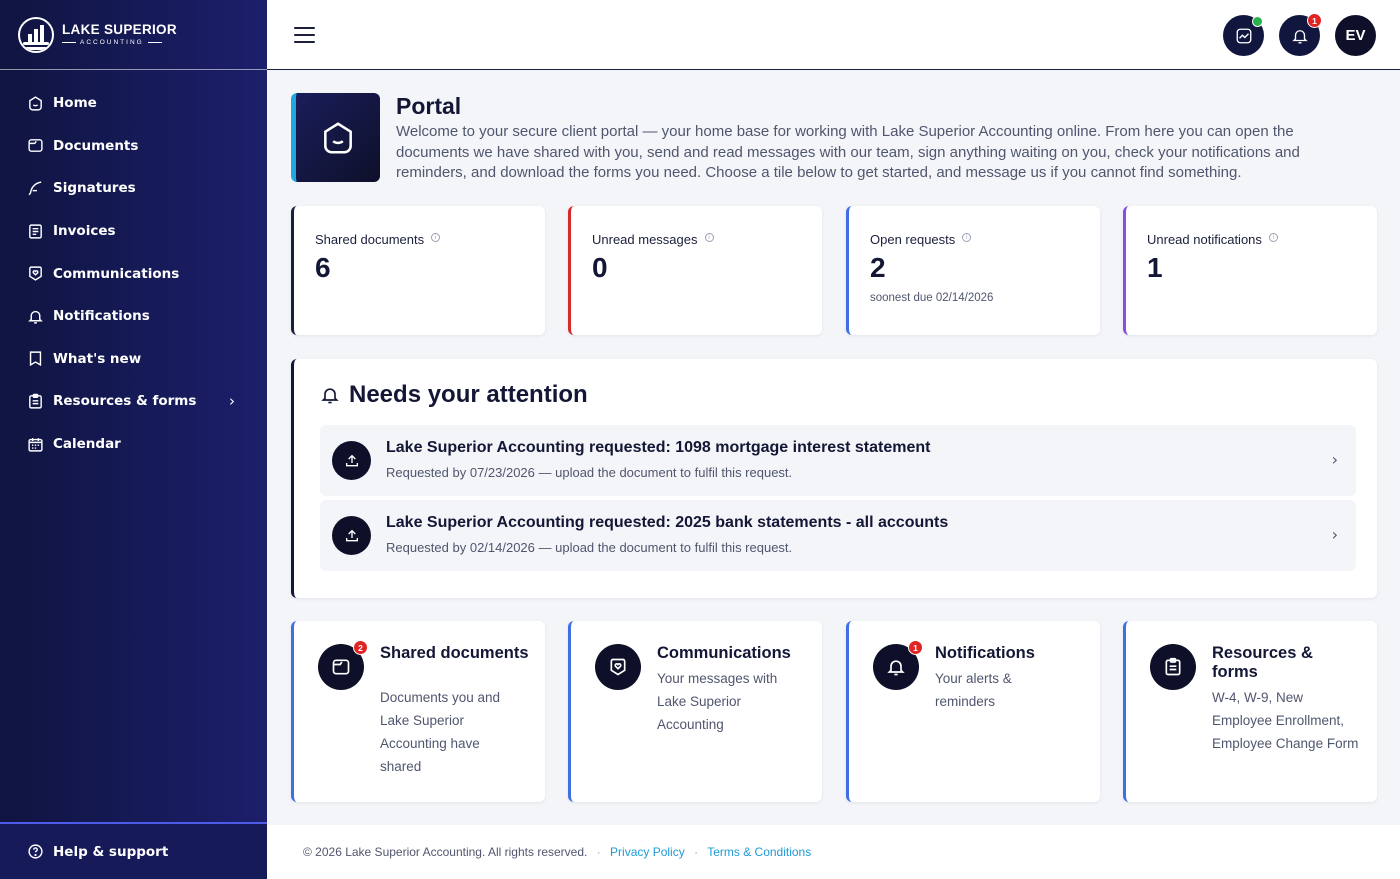 The height and width of the screenshot is (879, 1400). Describe the element at coordinates (1204, 239) in the screenshot. I see `stat-label: Unread notifications` at that location.